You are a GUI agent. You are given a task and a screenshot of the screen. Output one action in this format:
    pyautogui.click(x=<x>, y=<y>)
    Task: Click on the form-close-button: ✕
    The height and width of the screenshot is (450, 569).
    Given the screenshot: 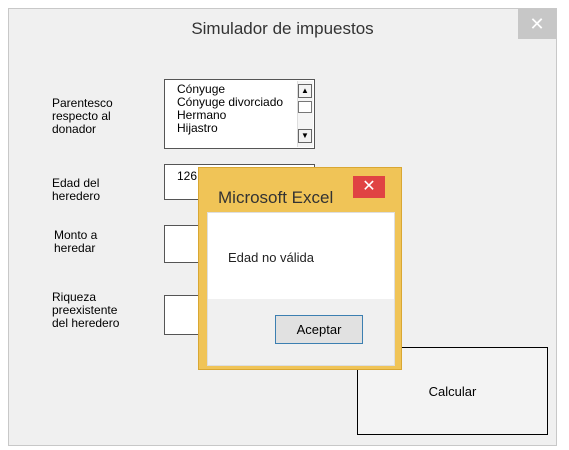 What is the action you would take?
    pyautogui.click(x=537, y=24)
    